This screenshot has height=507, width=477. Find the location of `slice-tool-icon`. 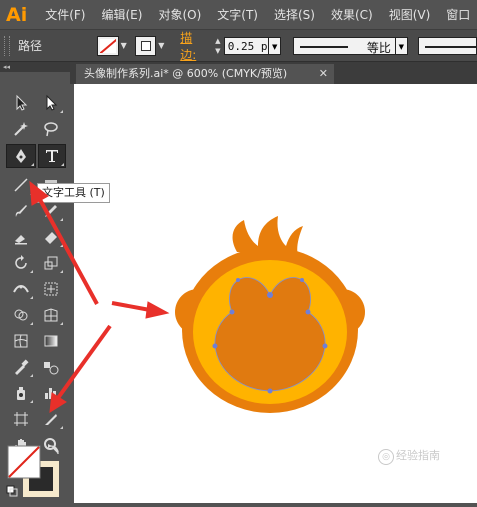

slice-tool-icon is located at coordinates (51, 419).